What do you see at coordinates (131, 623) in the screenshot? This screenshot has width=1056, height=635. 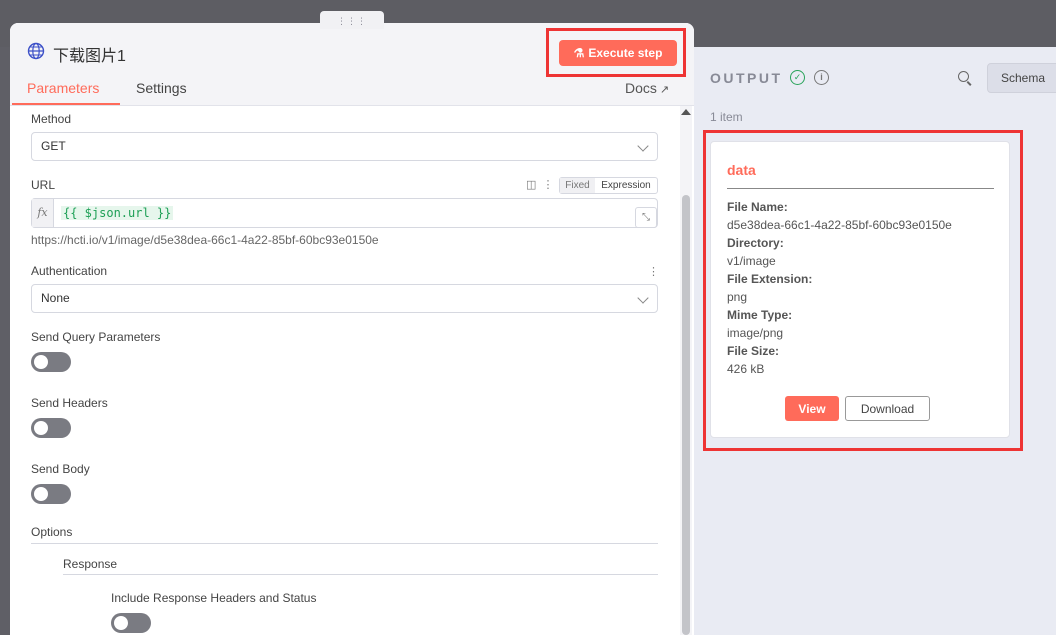 I see `include-headers-toggle` at bounding box center [131, 623].